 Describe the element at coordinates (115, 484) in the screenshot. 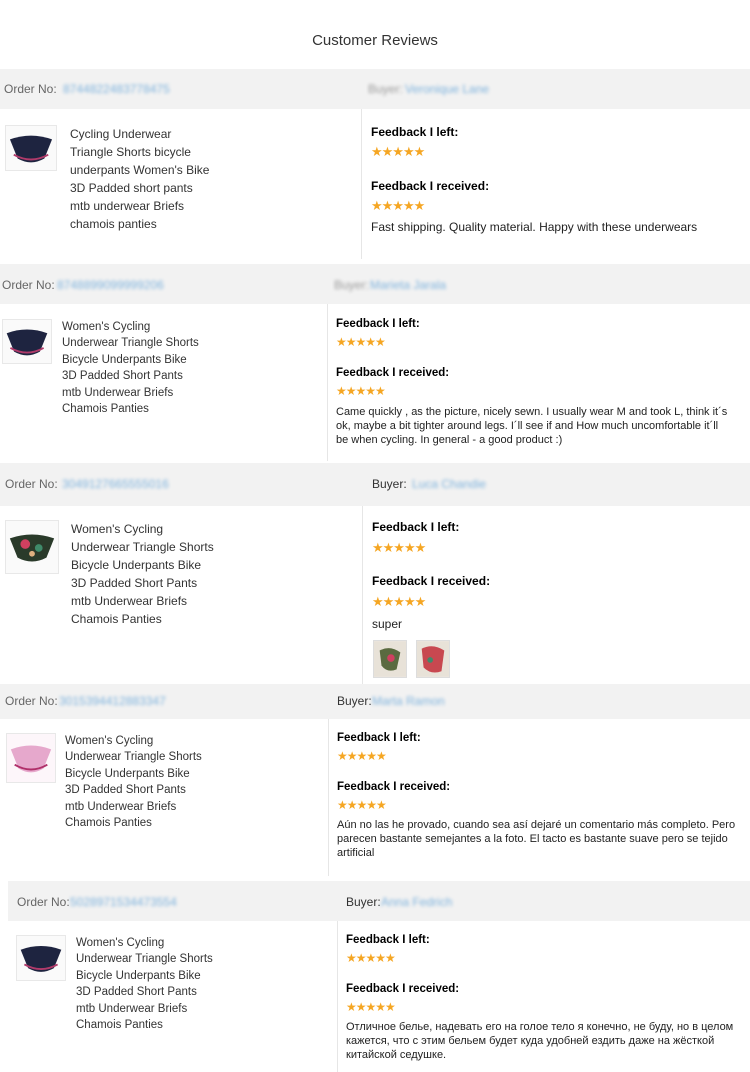

I see `order-number-link: 3049127665555016` at that location.